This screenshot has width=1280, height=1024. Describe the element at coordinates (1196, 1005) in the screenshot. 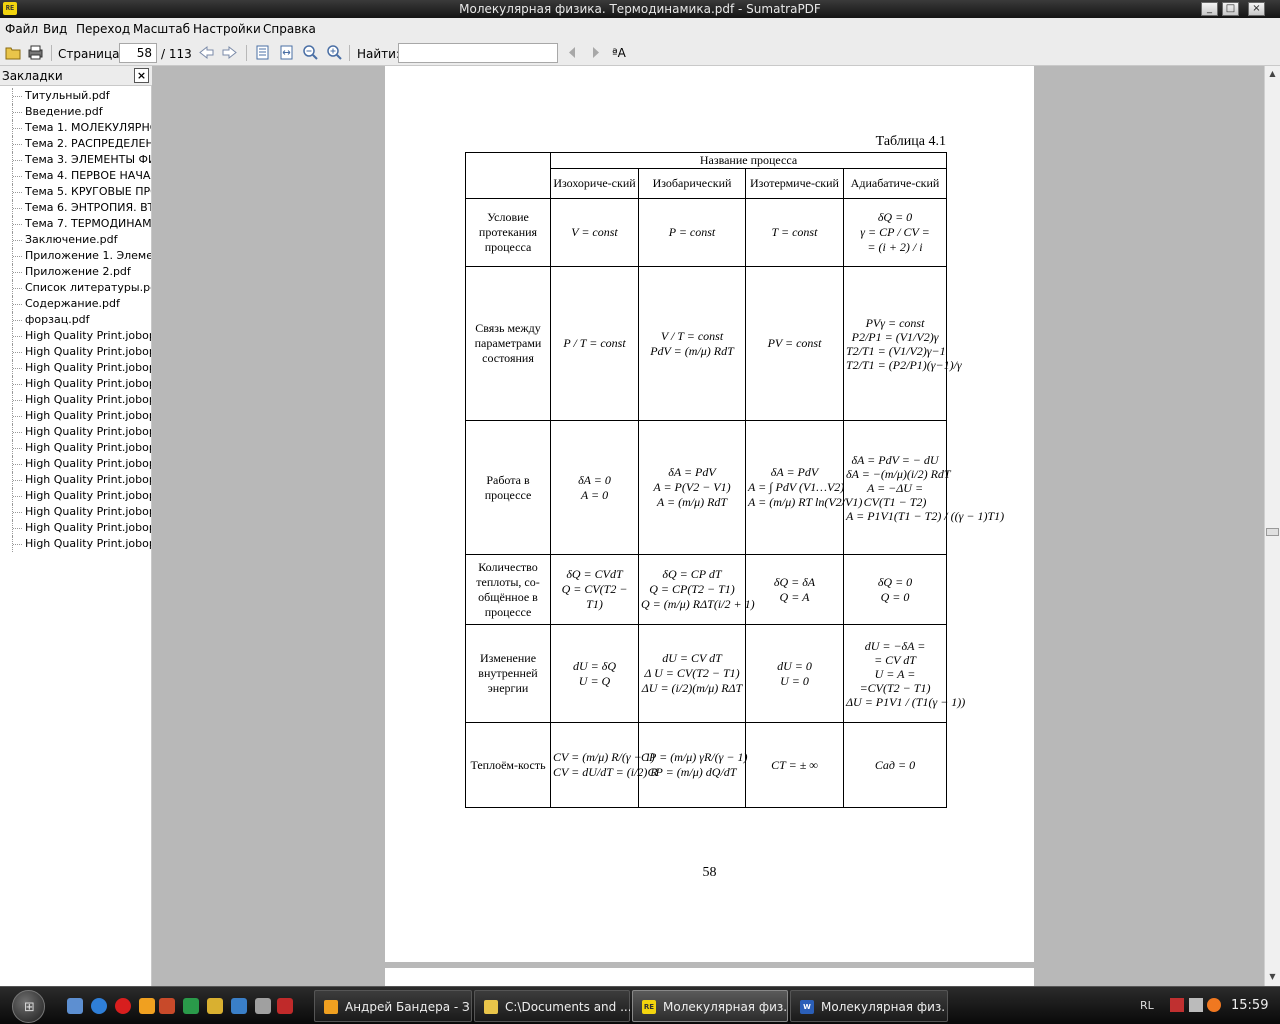

I see `volume-icon` at that location.